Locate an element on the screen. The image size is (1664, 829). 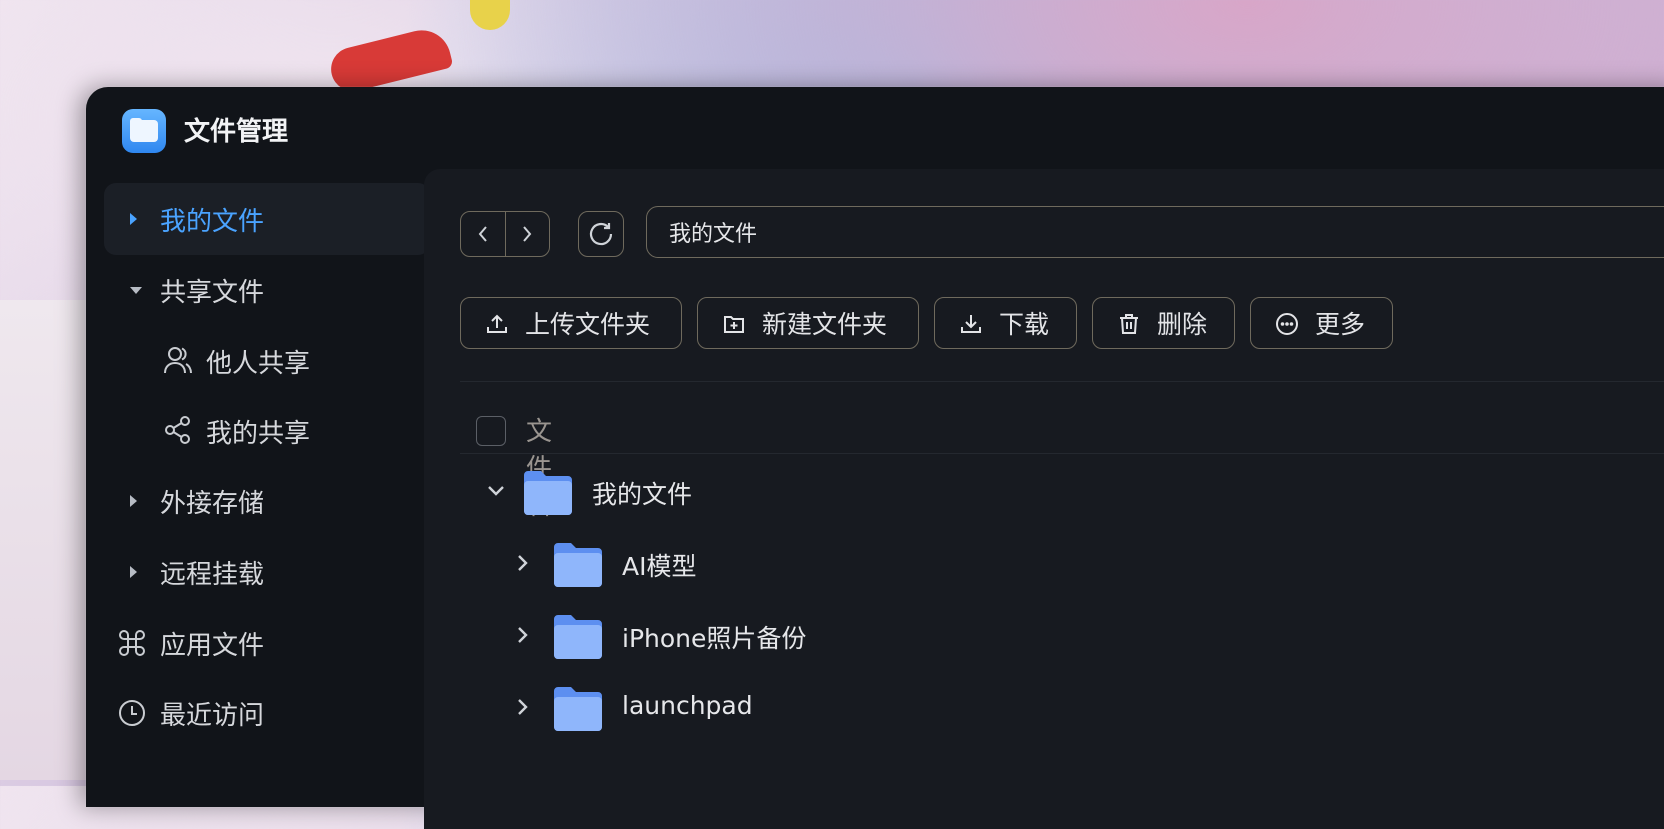
download-button: 下载 is located at coordinates (1005, 323).